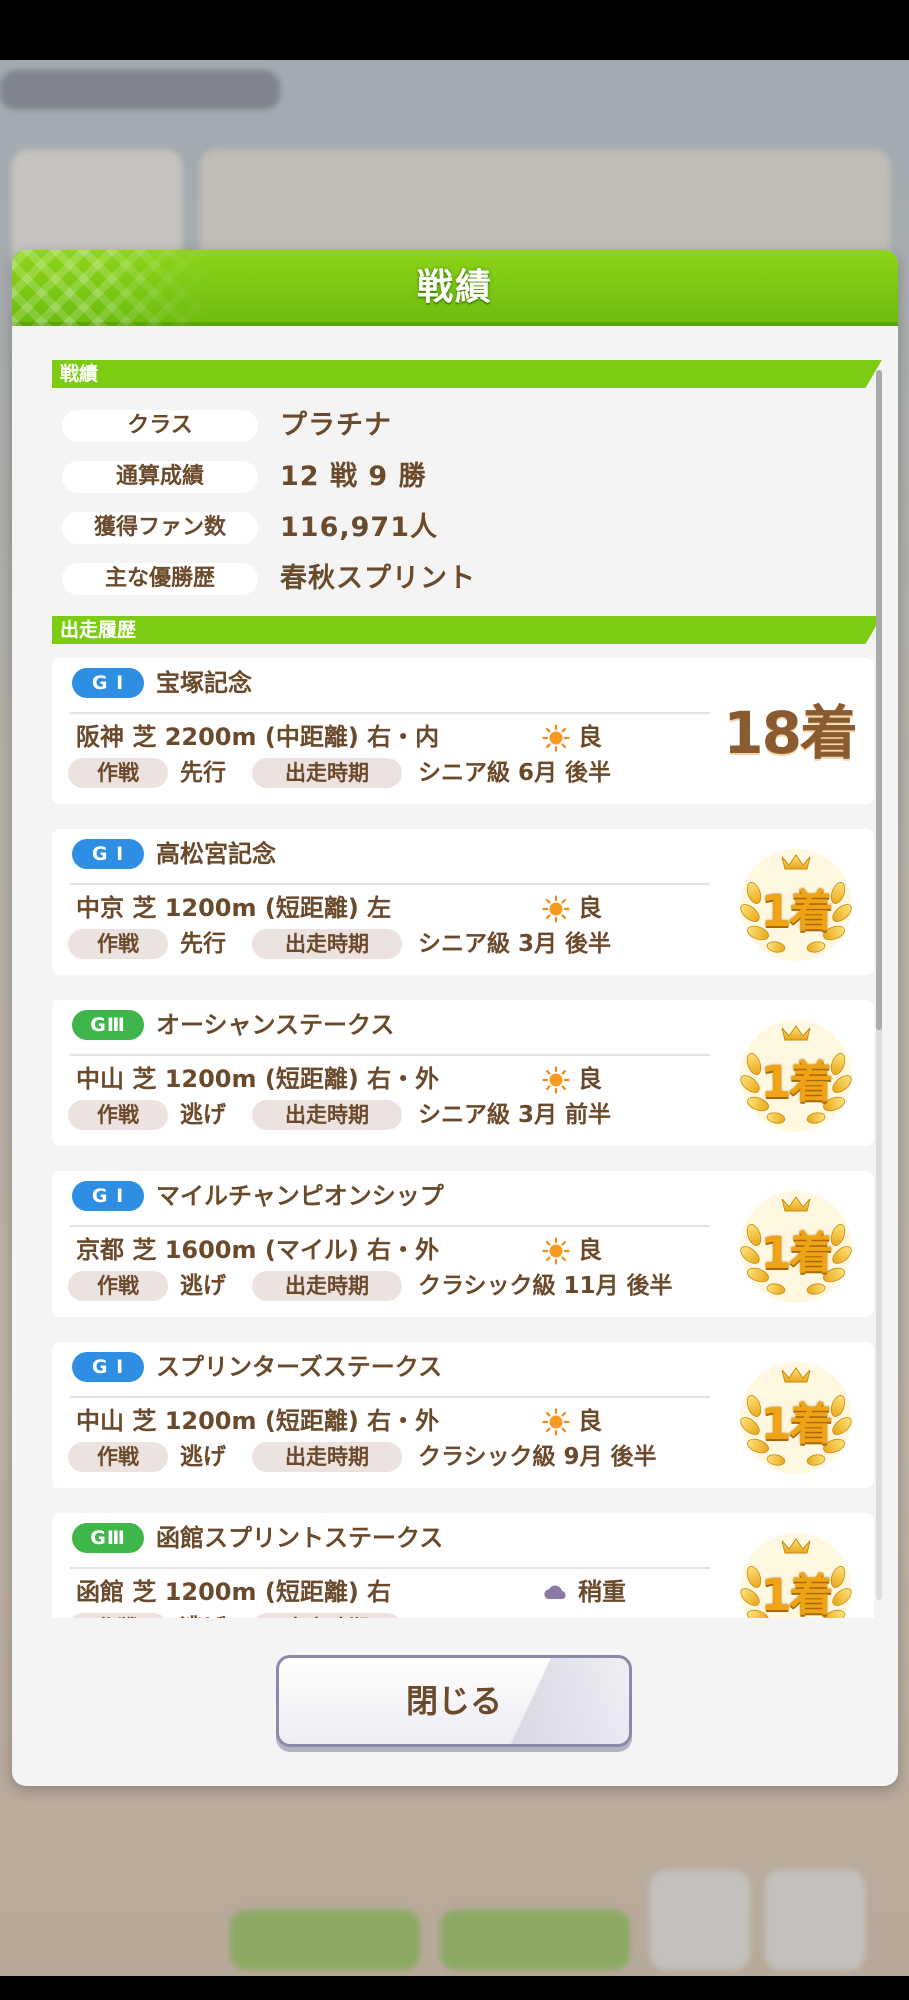  I want to click on status-bar, so click(454, 30).